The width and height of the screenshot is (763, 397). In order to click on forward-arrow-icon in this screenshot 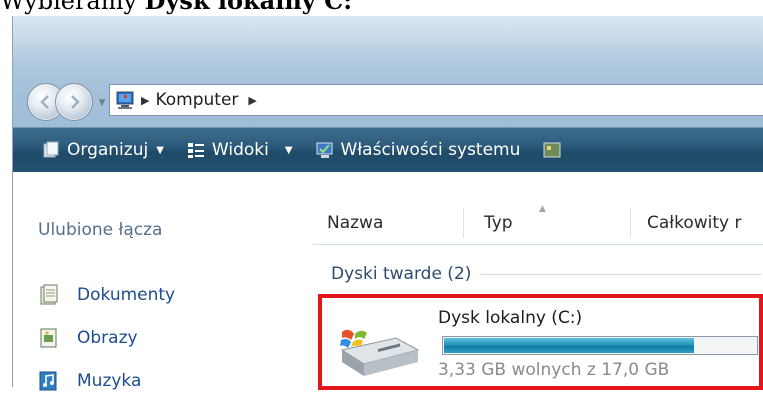, I will do `click(75, 102)`.